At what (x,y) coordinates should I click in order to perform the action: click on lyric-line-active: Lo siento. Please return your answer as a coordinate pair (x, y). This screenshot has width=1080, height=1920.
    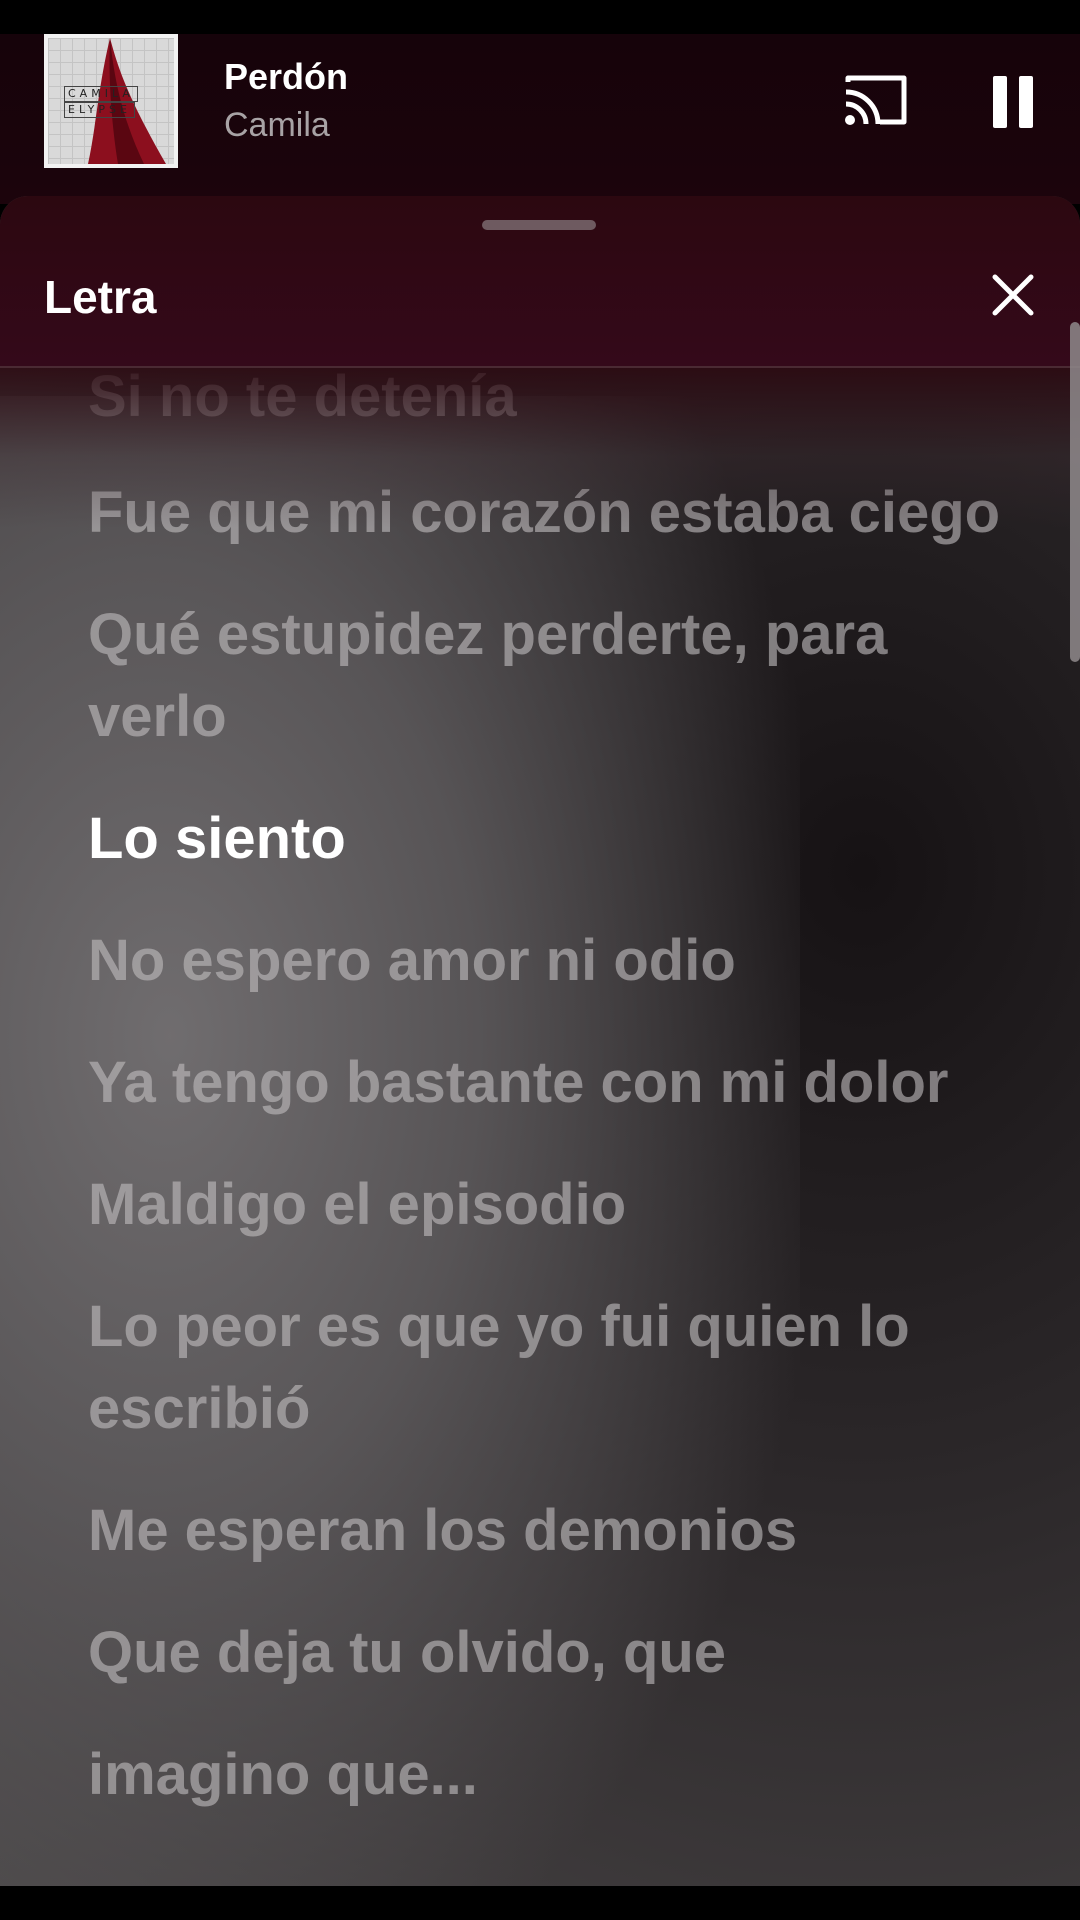
    Looking at the image, I should click on (548, 839).